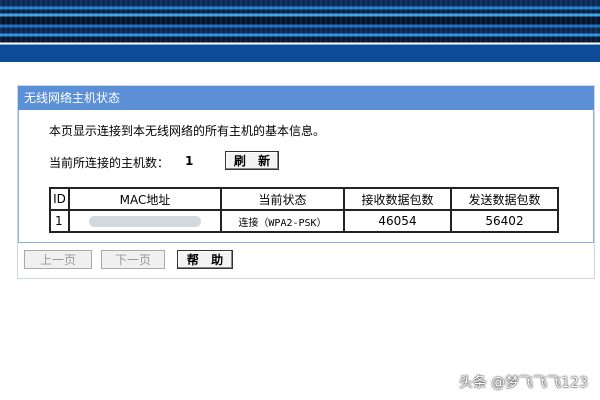 This screenshot has height=400, width=600. Describe the element at coordinates (187, 131) in the screenshot. I see `page-description: 本页显示连接到本无线网络的所有主机的基本信息。` at that location.